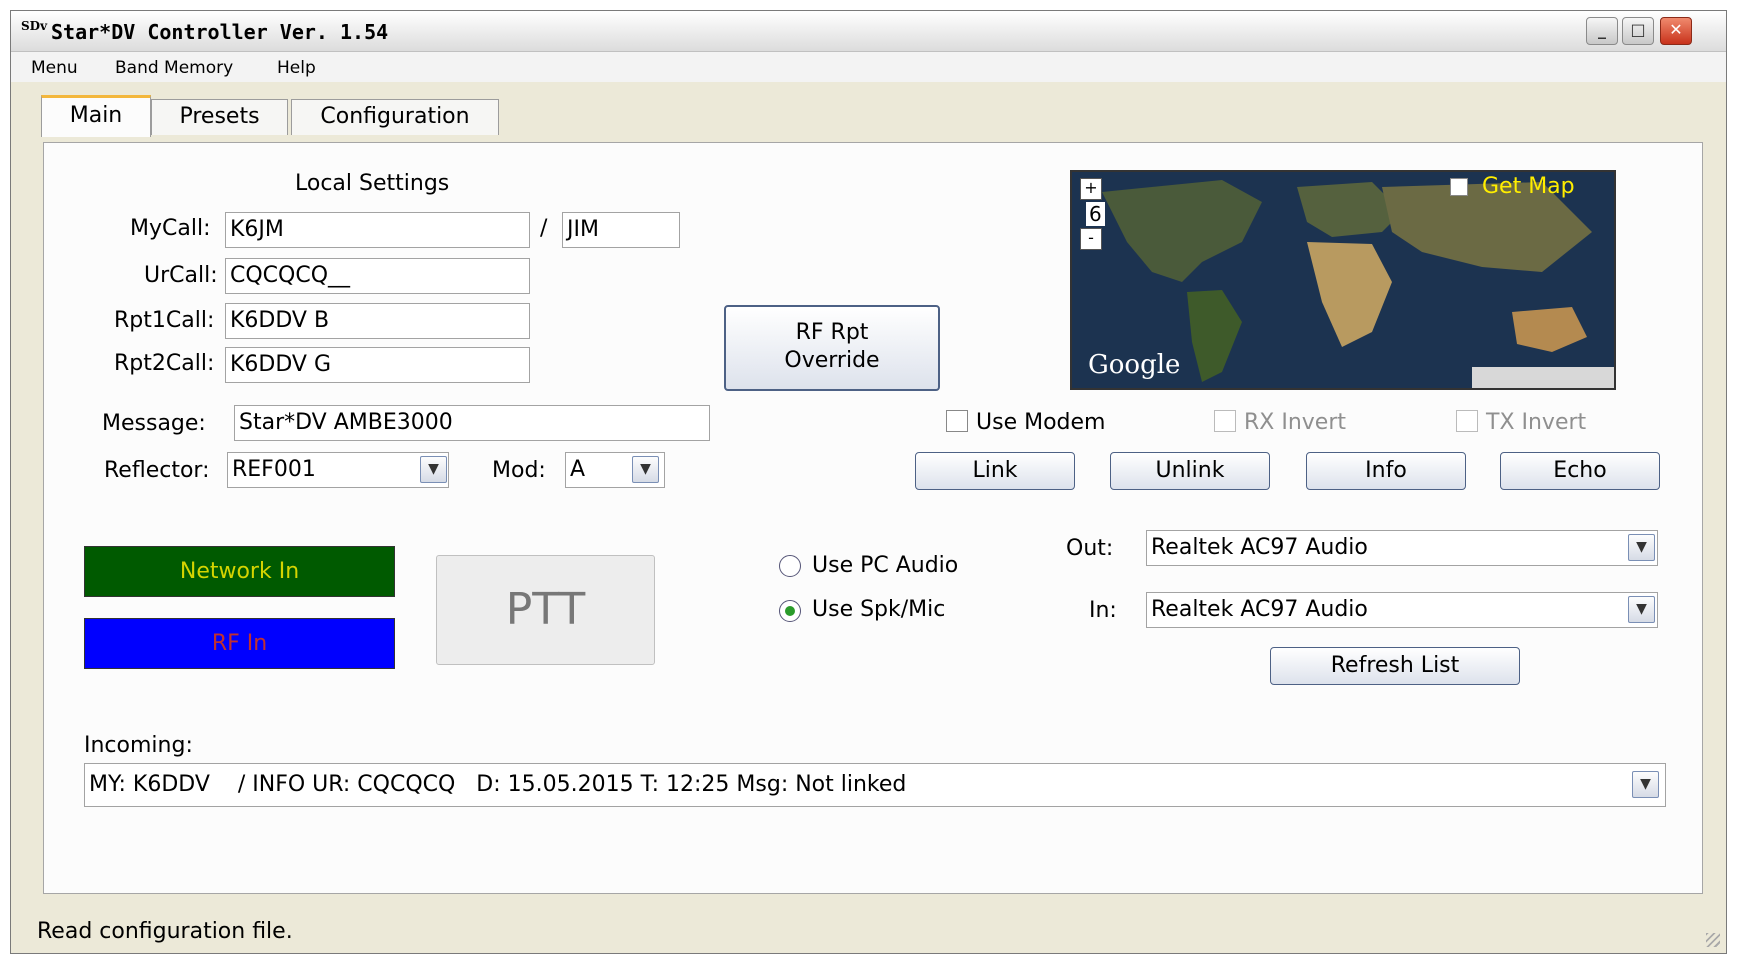  What do you see at coordinates (1641, 609) in the screenshot?
I see `audio-in-dropdown-icon: ▼` at bounding box center [1641, 609].